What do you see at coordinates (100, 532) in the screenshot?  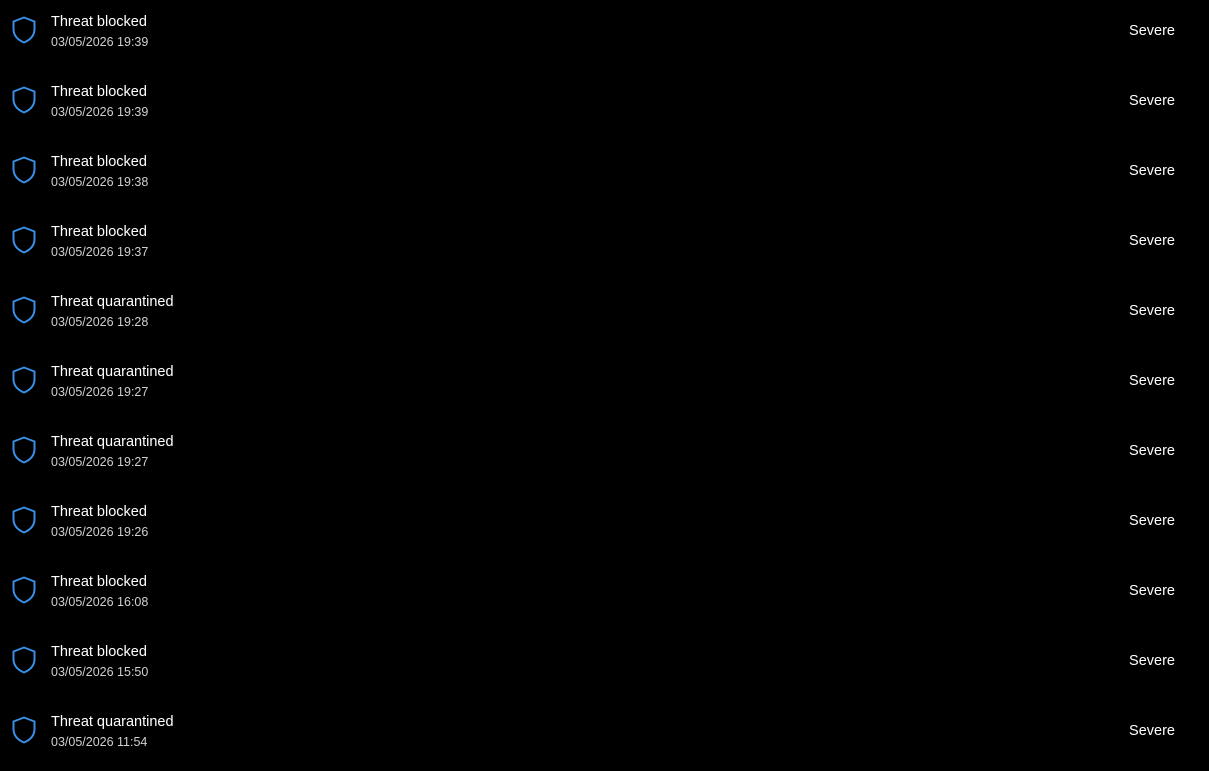 I see `history-item-timestamp: 03/05/2026 19:26` at bounding box center [100, 532].